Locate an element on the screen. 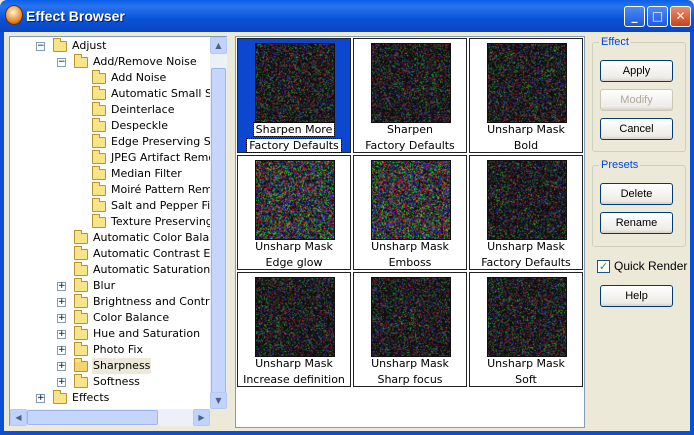  scroll-down-button: ▼ is located at coordinates (218, 400).